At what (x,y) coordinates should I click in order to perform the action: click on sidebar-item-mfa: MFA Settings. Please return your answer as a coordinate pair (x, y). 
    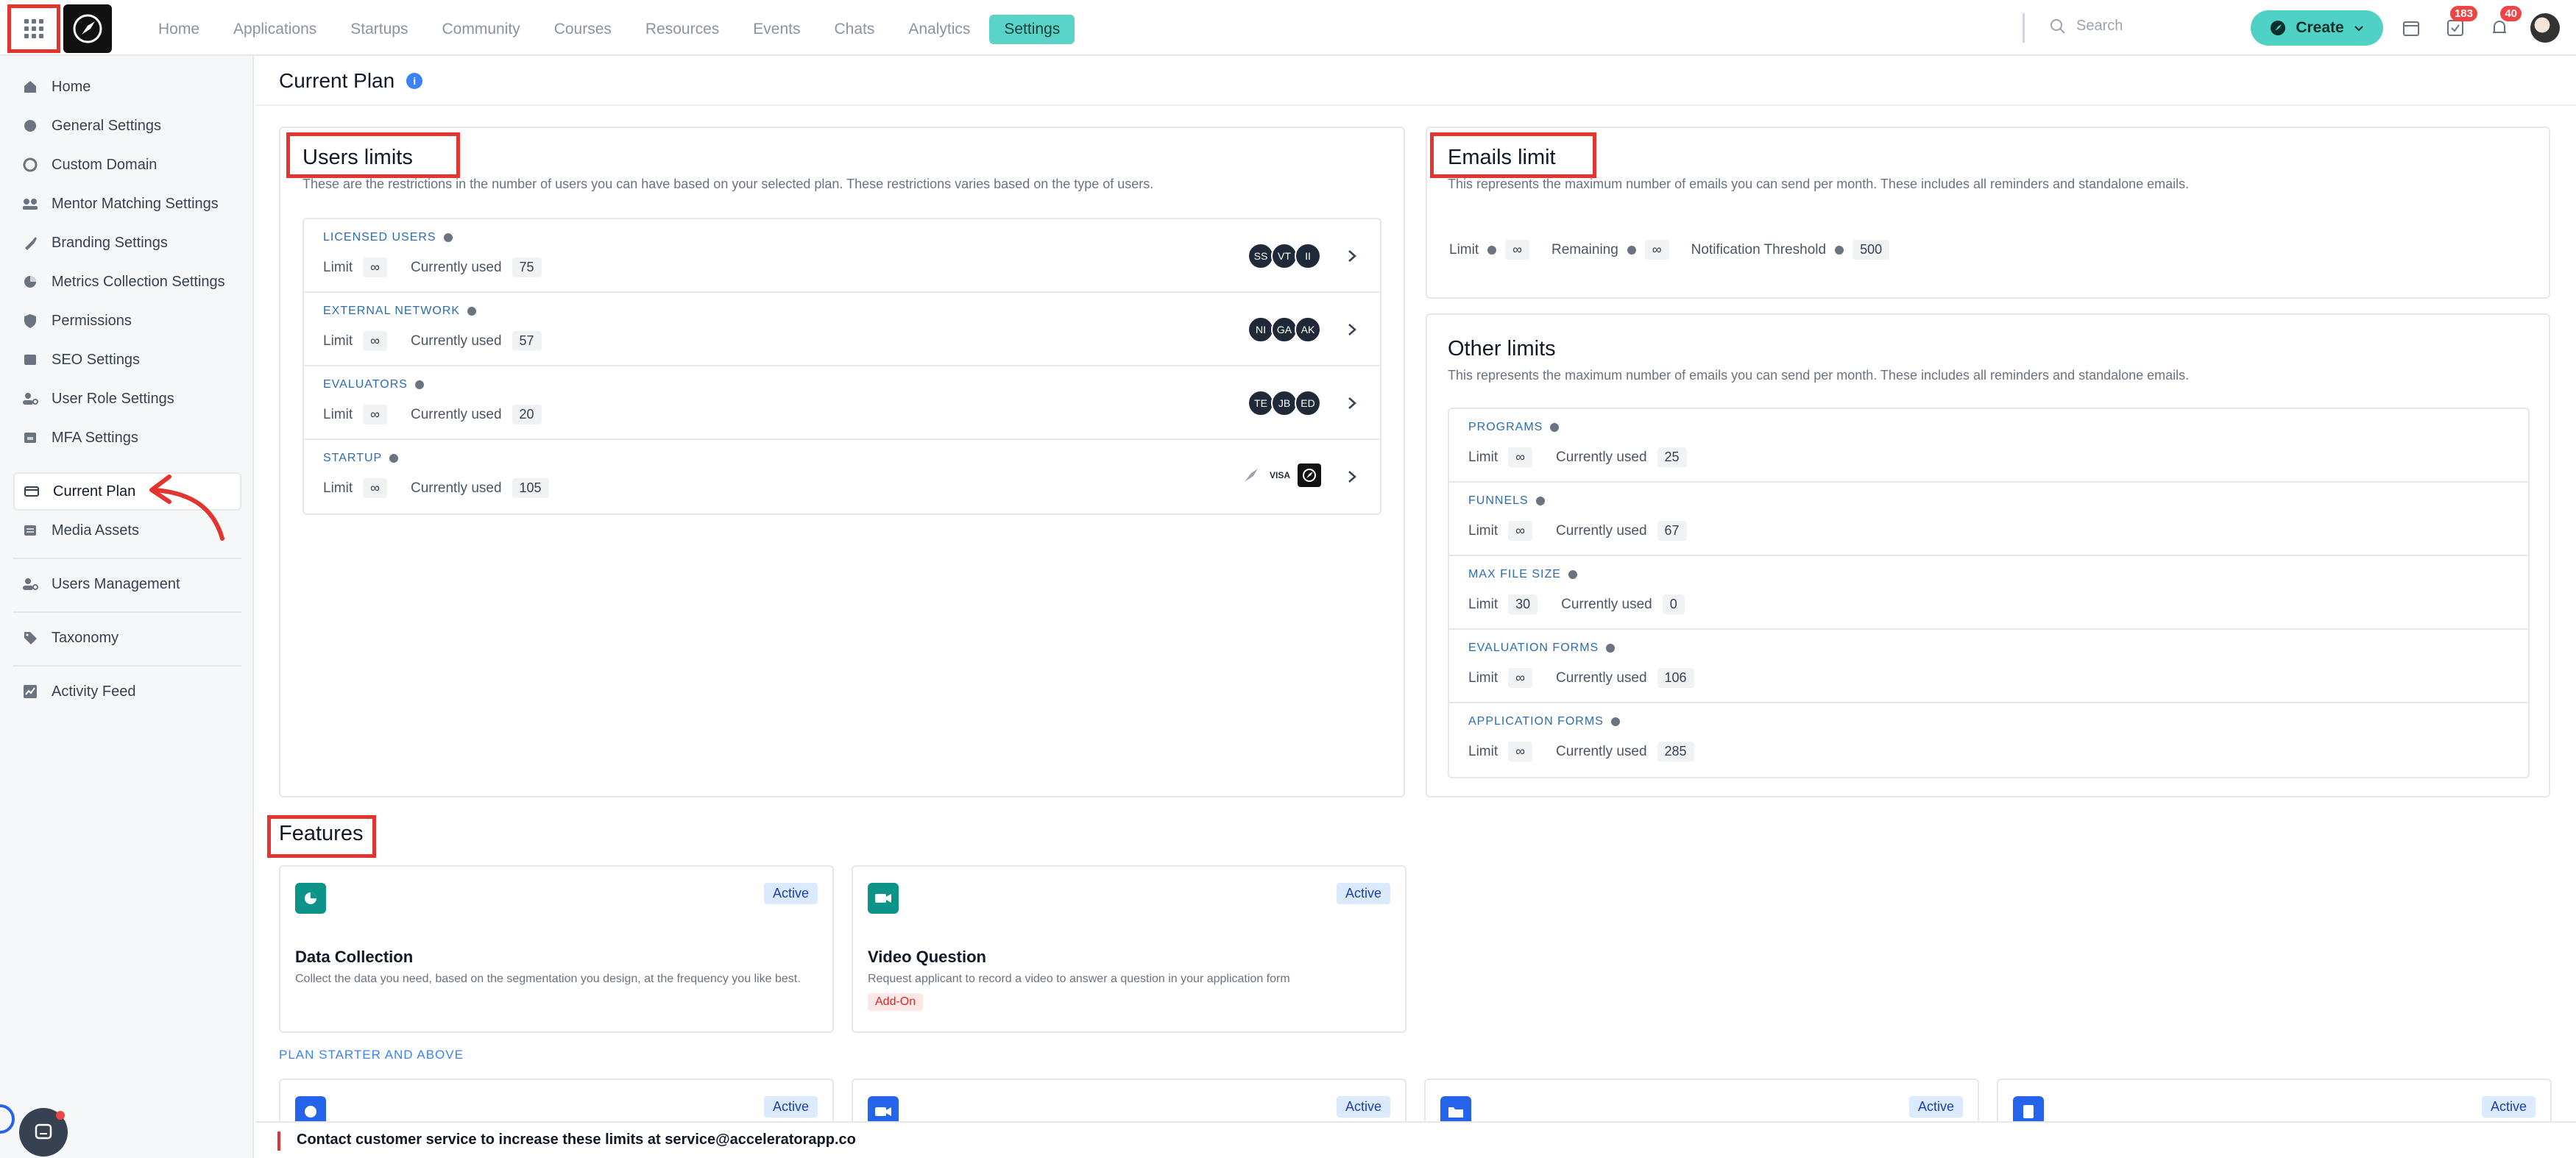
    Looking at the image, I should click on (127, 438).